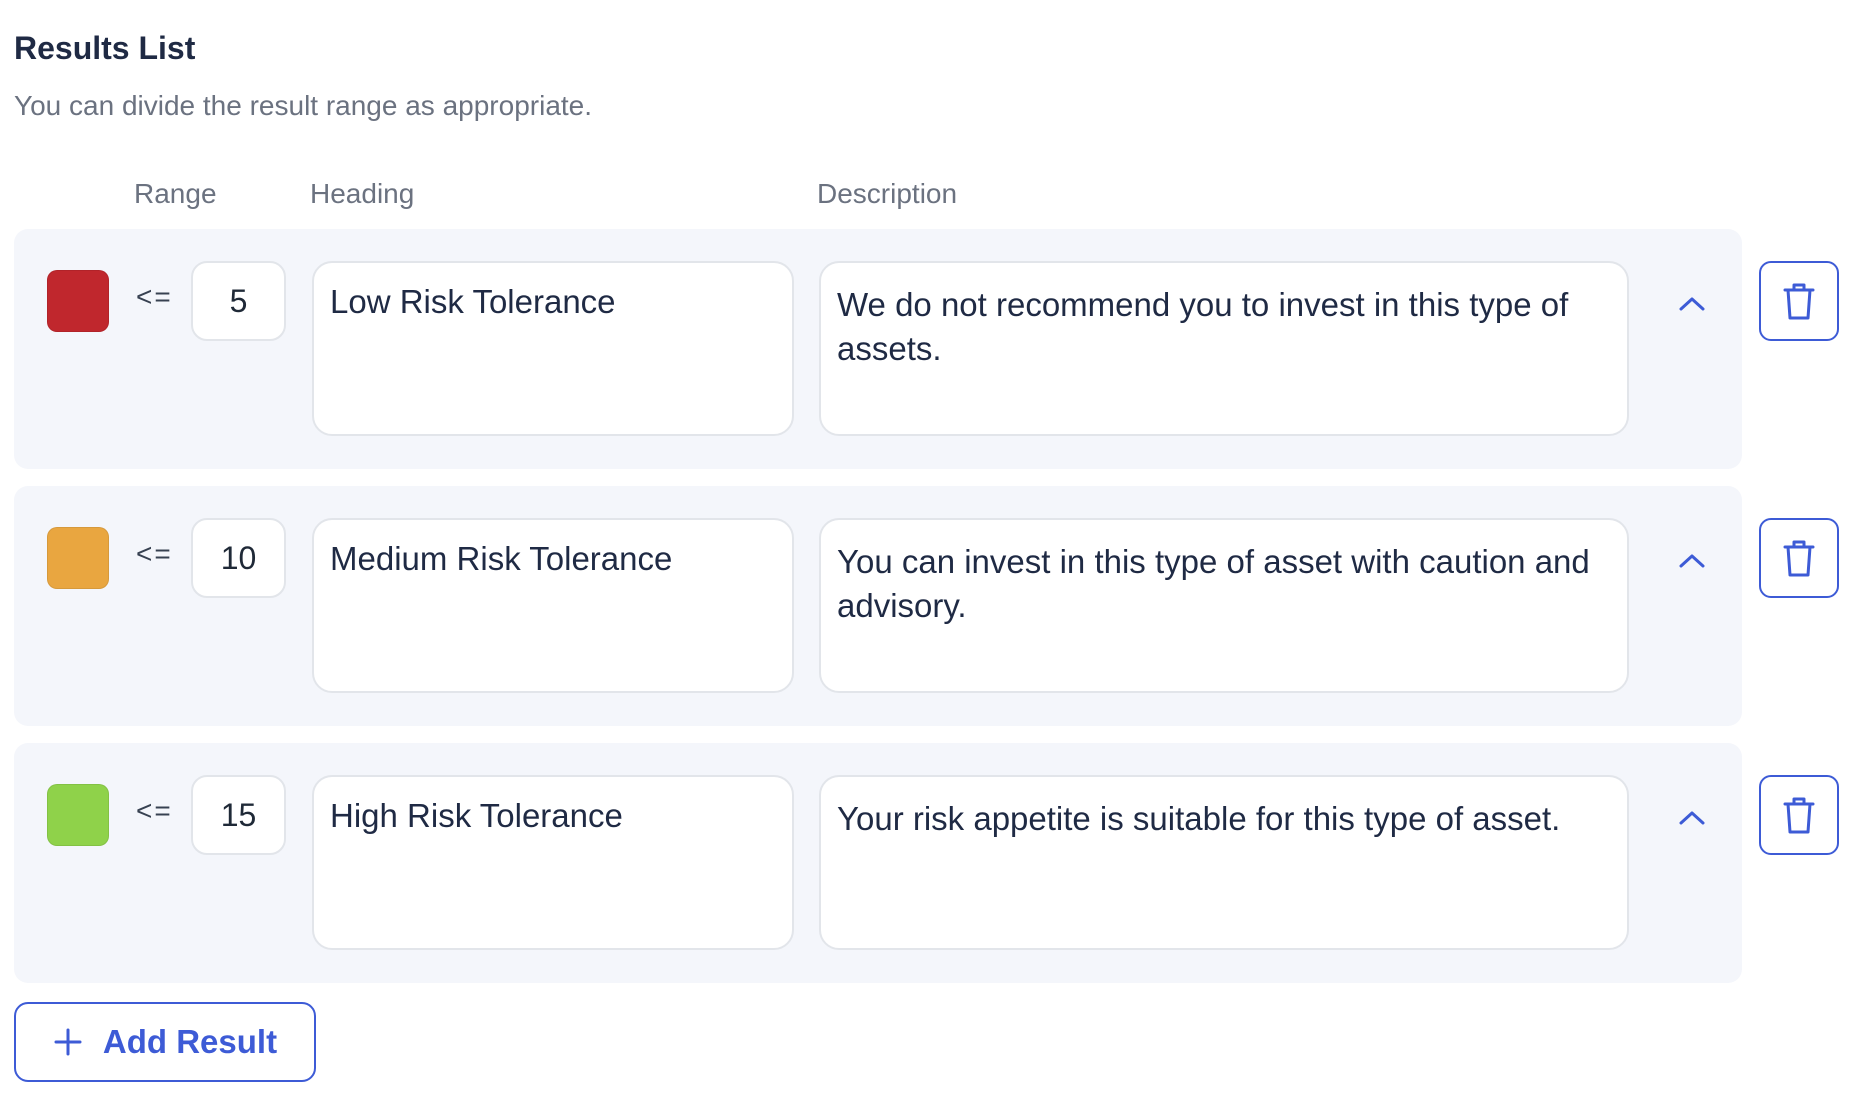 The width and height of the screenshot is (1864, 1104). Describe the element at coordinates (68, 1042) in the screenshot. I see `plus-icon` at that location.